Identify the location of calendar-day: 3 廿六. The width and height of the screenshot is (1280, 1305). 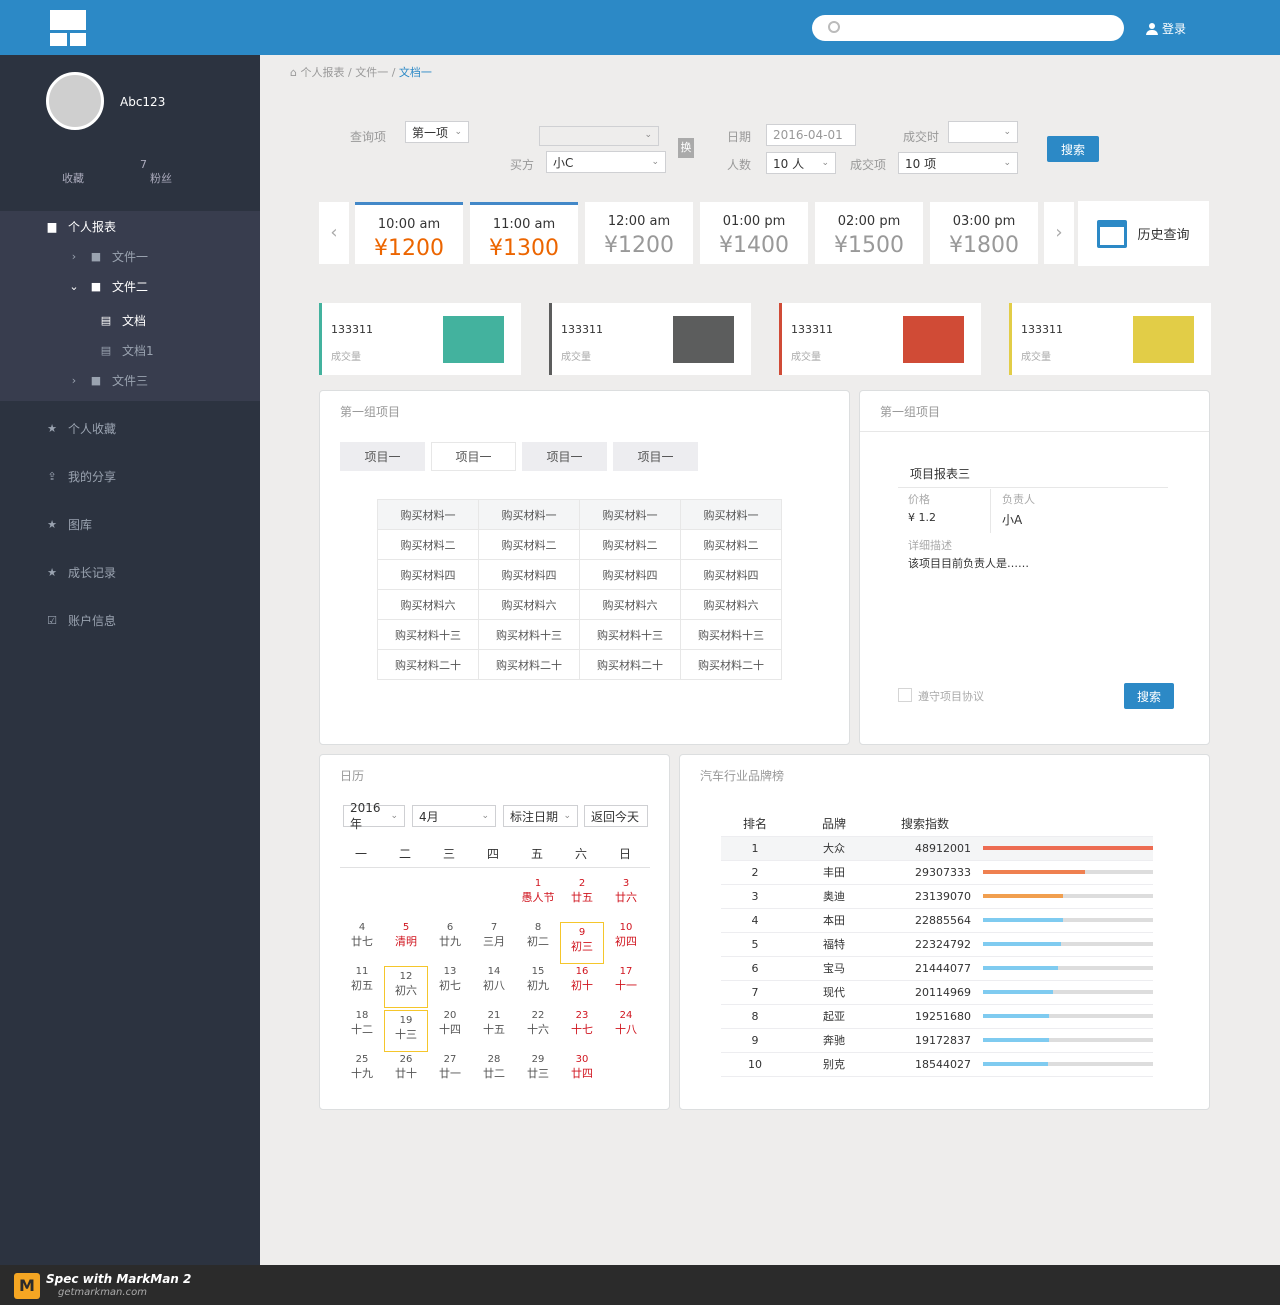
(626, 891).